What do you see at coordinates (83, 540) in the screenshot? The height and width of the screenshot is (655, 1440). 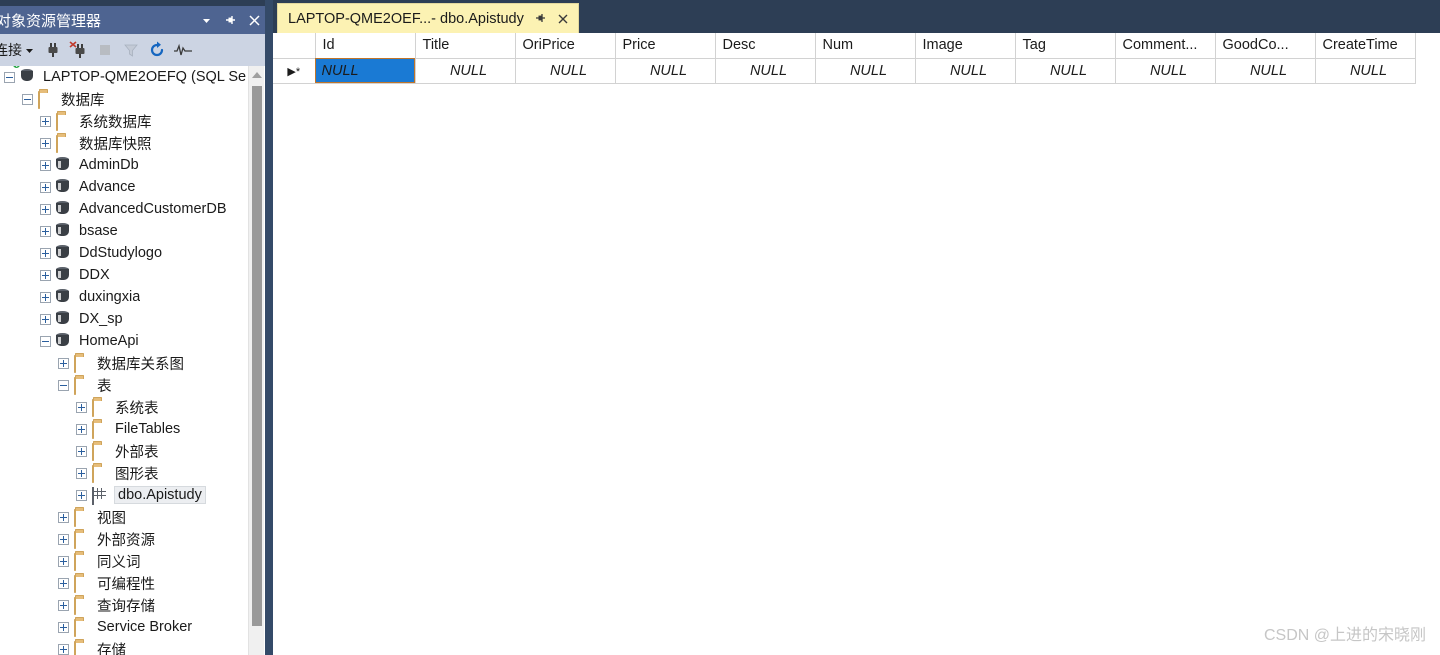 I see `folder-icon` at bounding box center [83, 540].